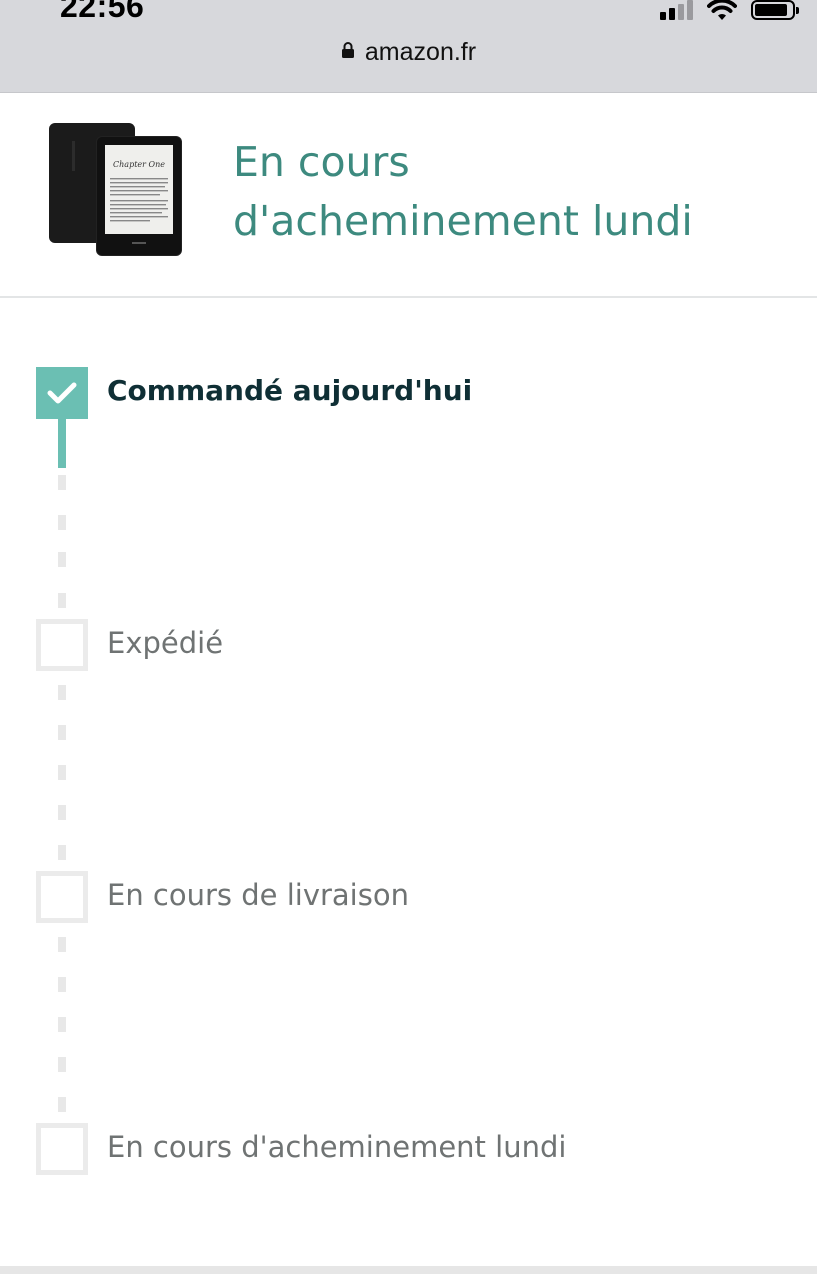 This screenshot has width=817, height=1274. What do you see at coordinates (463, 221) in the screenshot?
I see `headline-line-2: d'acheminement lundi` at bounding box center [463, 221].